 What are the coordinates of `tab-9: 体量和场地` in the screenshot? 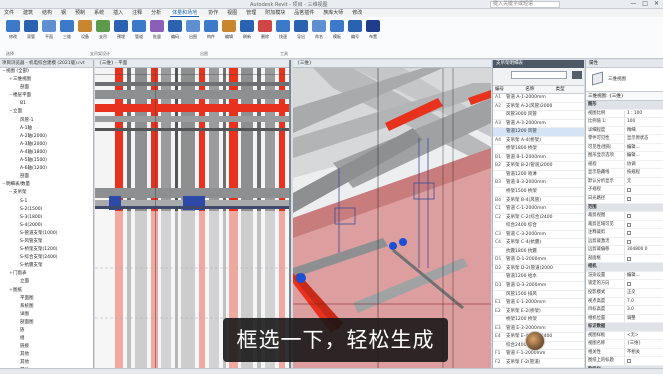 It's located at (185, 13).